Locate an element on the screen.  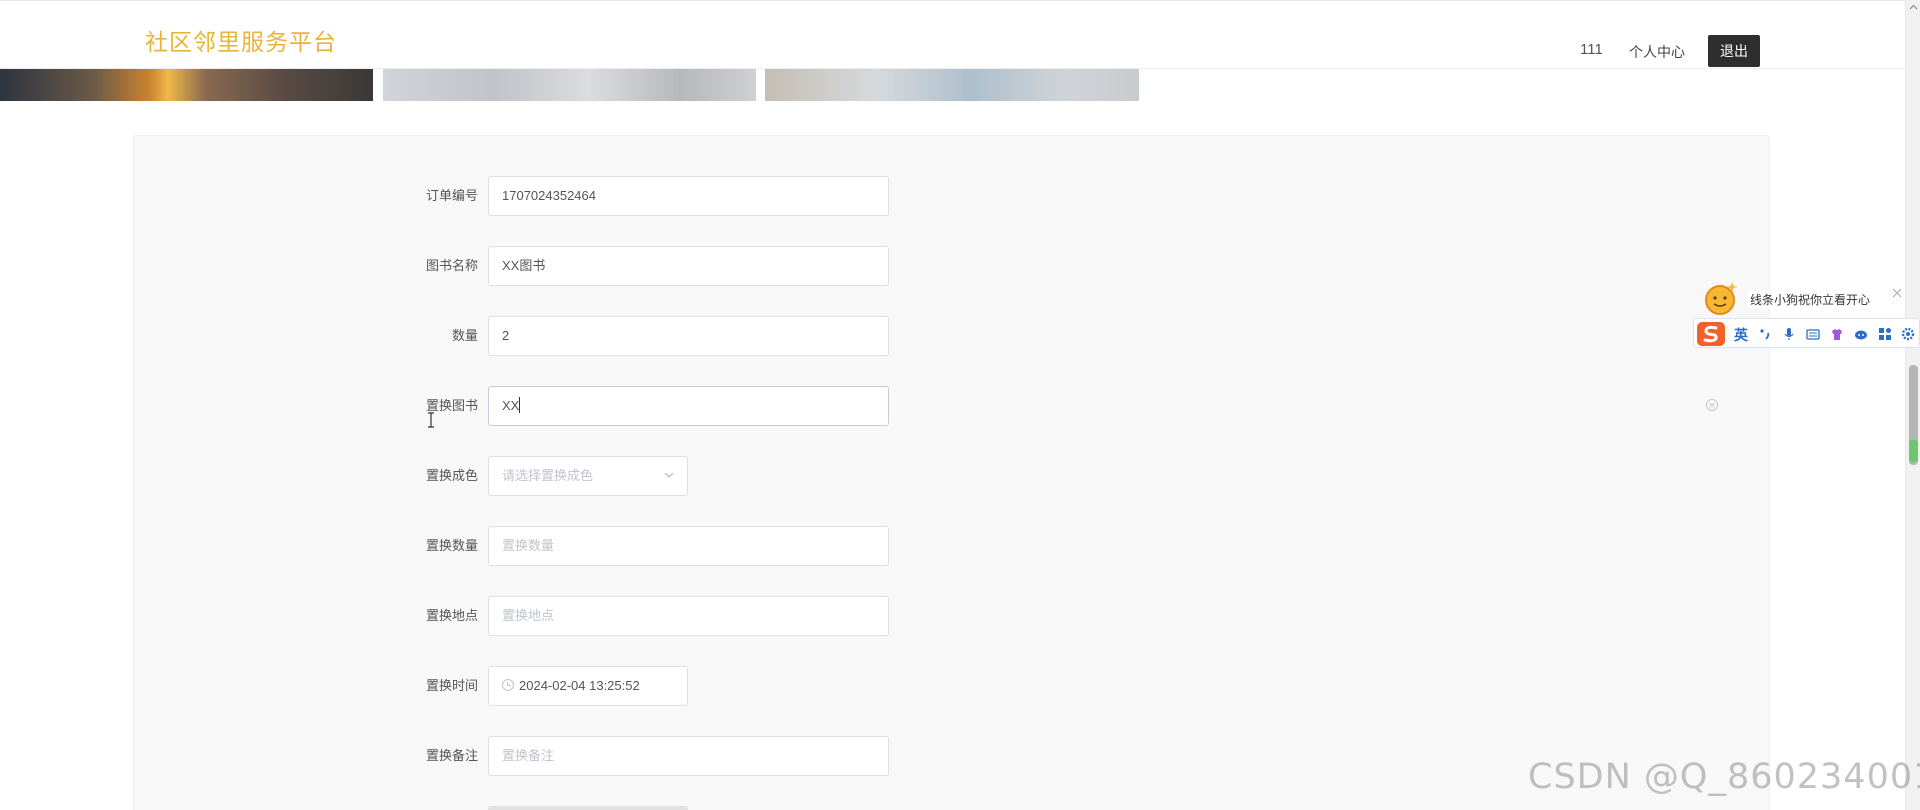
username-link: 111 is located at coordinates (1591, 49).